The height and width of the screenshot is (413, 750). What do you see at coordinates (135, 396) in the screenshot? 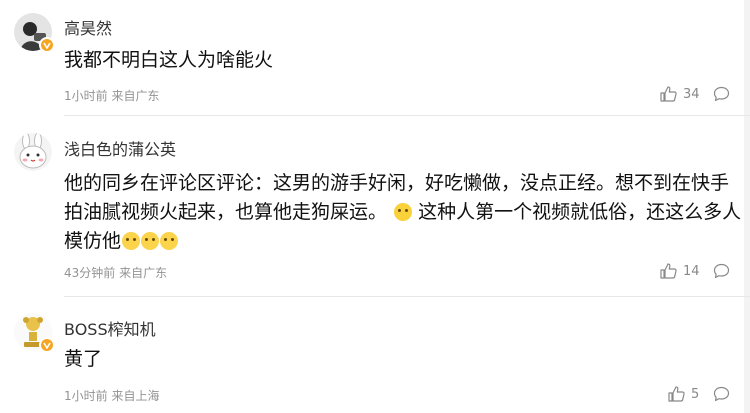
I see `comment-location: 来自上海` at bounding box center [135, 396].